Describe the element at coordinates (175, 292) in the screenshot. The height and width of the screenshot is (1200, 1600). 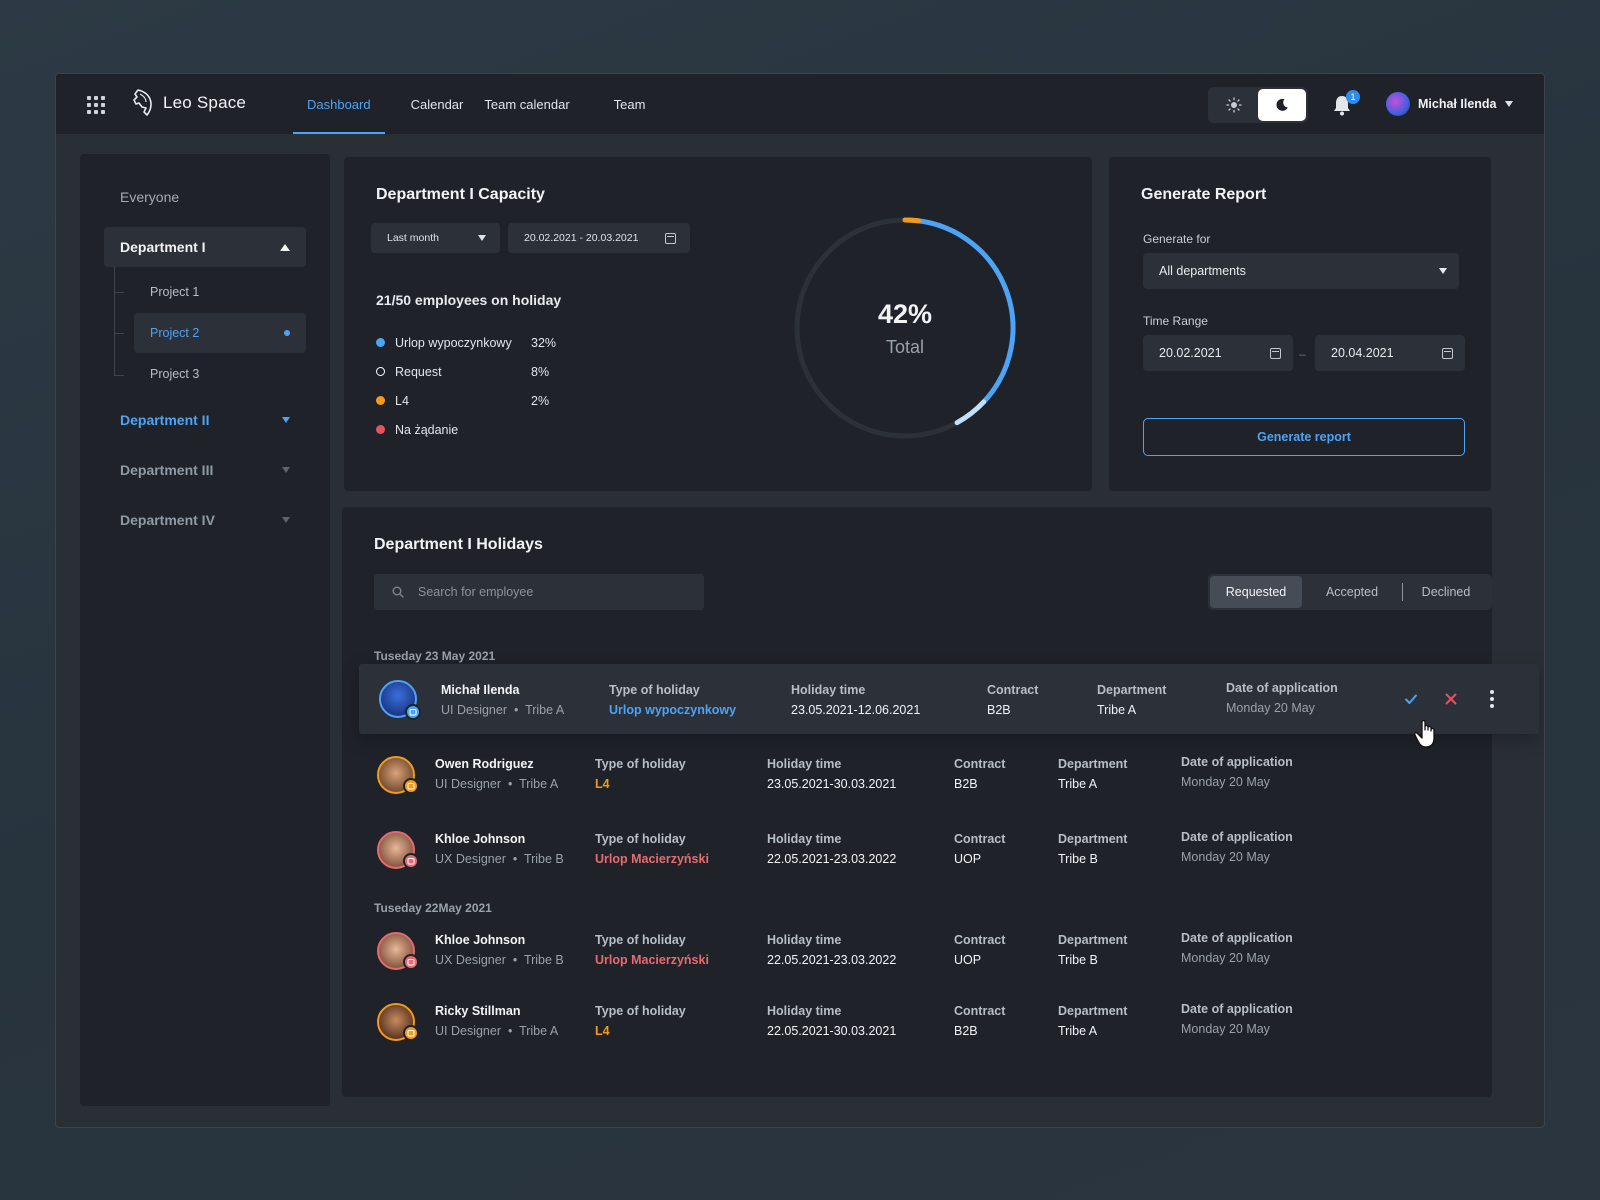
I see `sidebar-item-label: Project 1` at that location.